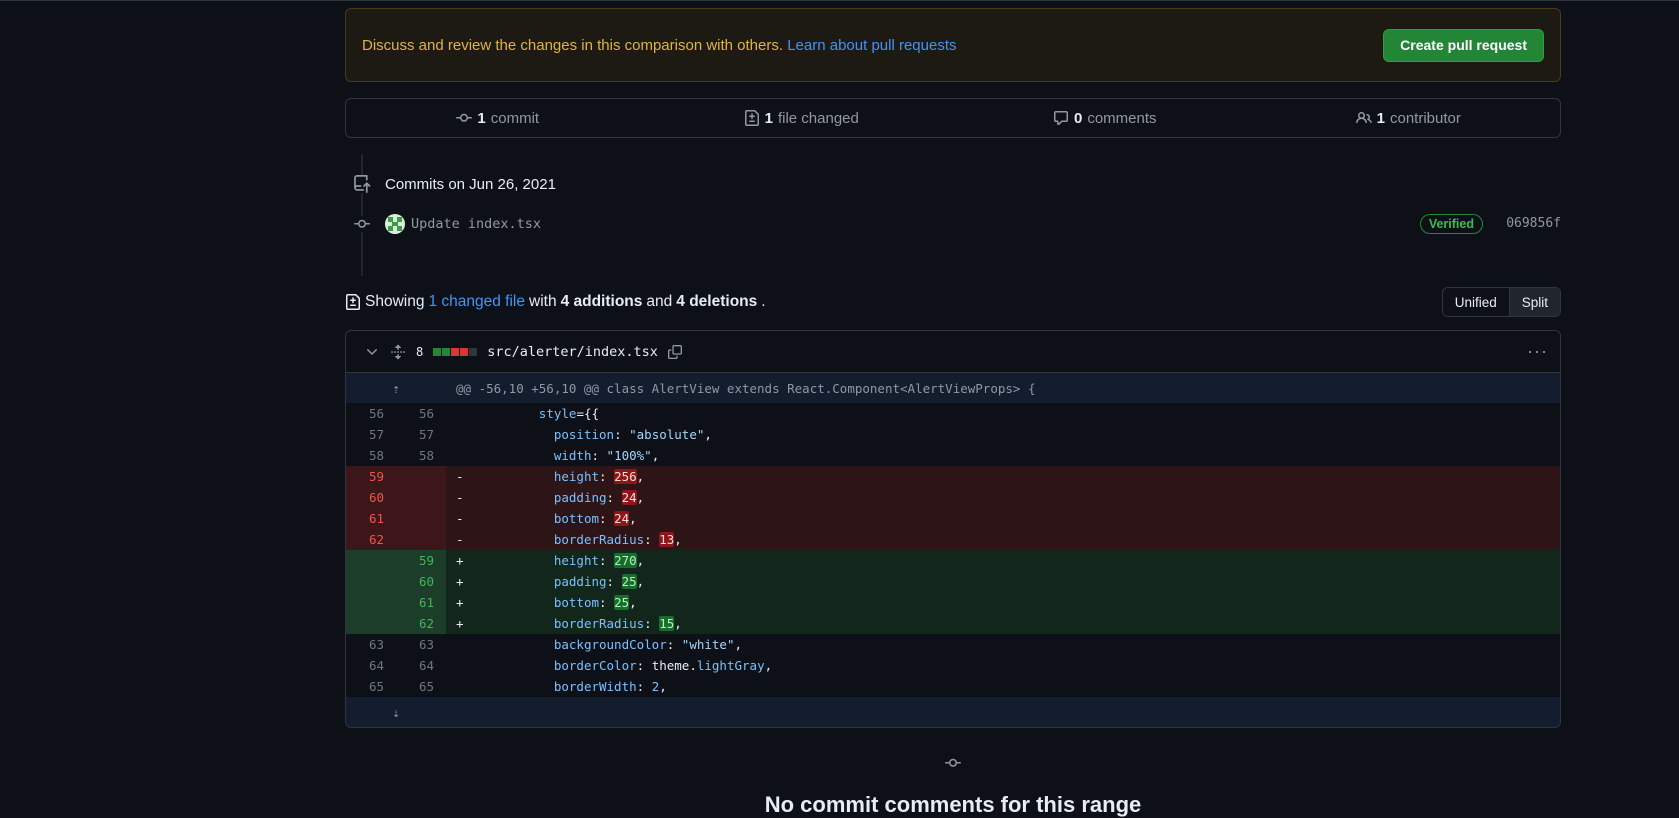  I want to click on diff-view-toggle: Unified Split, so click(1501, 302).